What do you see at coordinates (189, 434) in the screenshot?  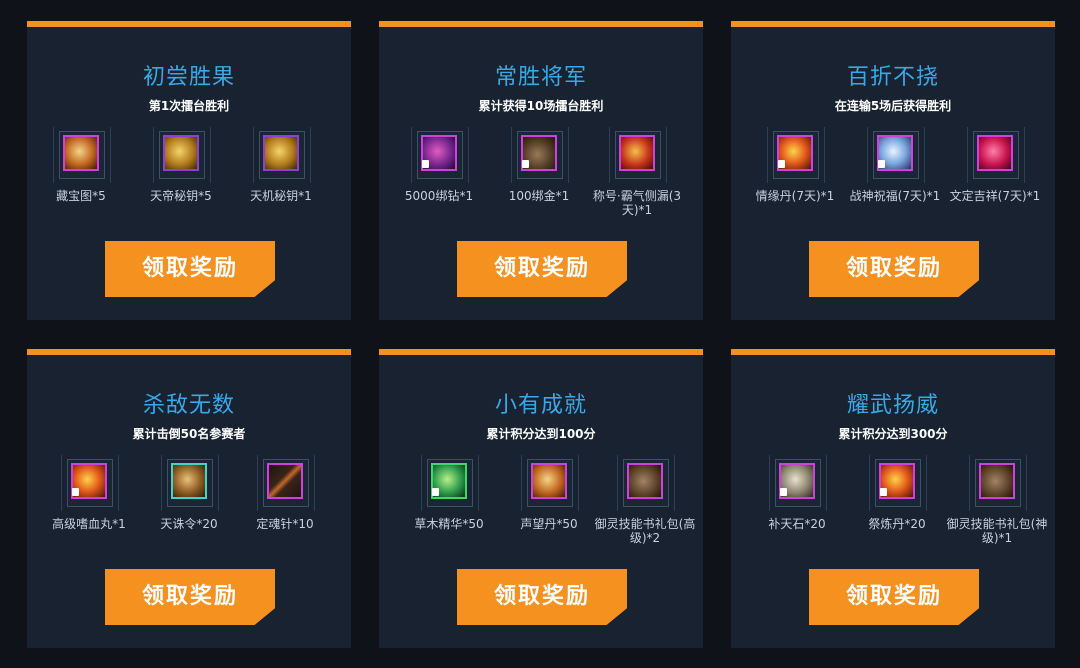 I see `card-subtitle: 累计击倒50名参赛者` at bounding box center [189, 434].